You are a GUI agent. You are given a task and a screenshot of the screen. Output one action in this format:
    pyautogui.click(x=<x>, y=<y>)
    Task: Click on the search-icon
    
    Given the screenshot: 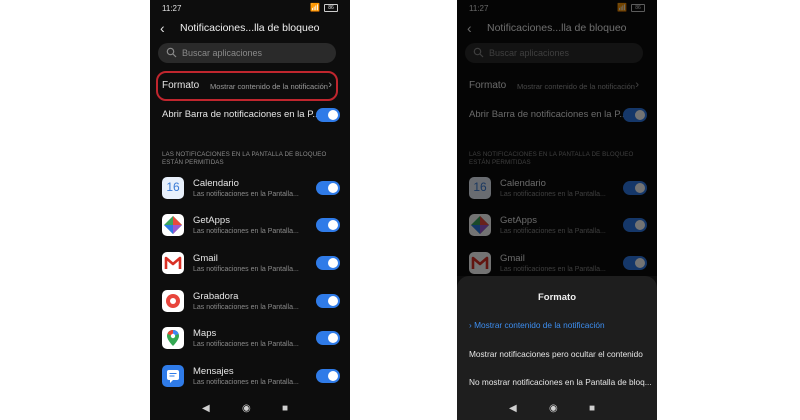 What is the action you would take?
    pyautogui.click(x=171, y=52)
    